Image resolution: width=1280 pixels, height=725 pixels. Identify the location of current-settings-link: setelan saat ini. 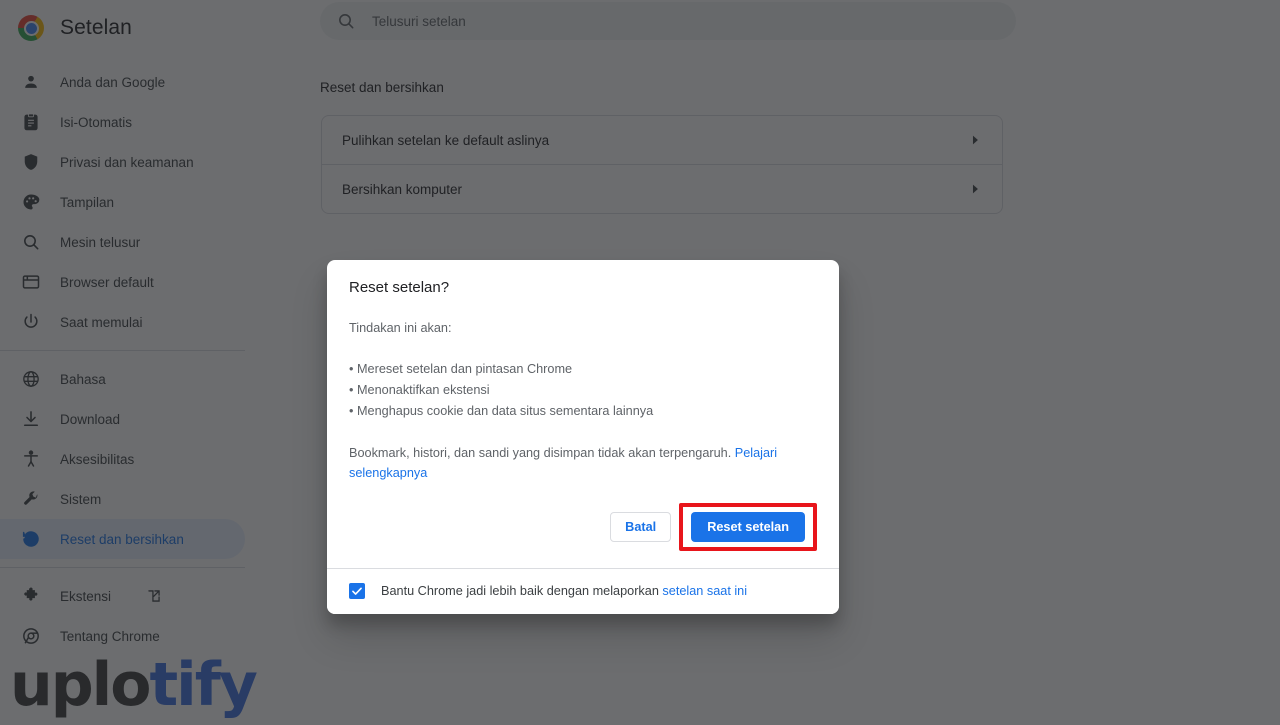
(704, 591).